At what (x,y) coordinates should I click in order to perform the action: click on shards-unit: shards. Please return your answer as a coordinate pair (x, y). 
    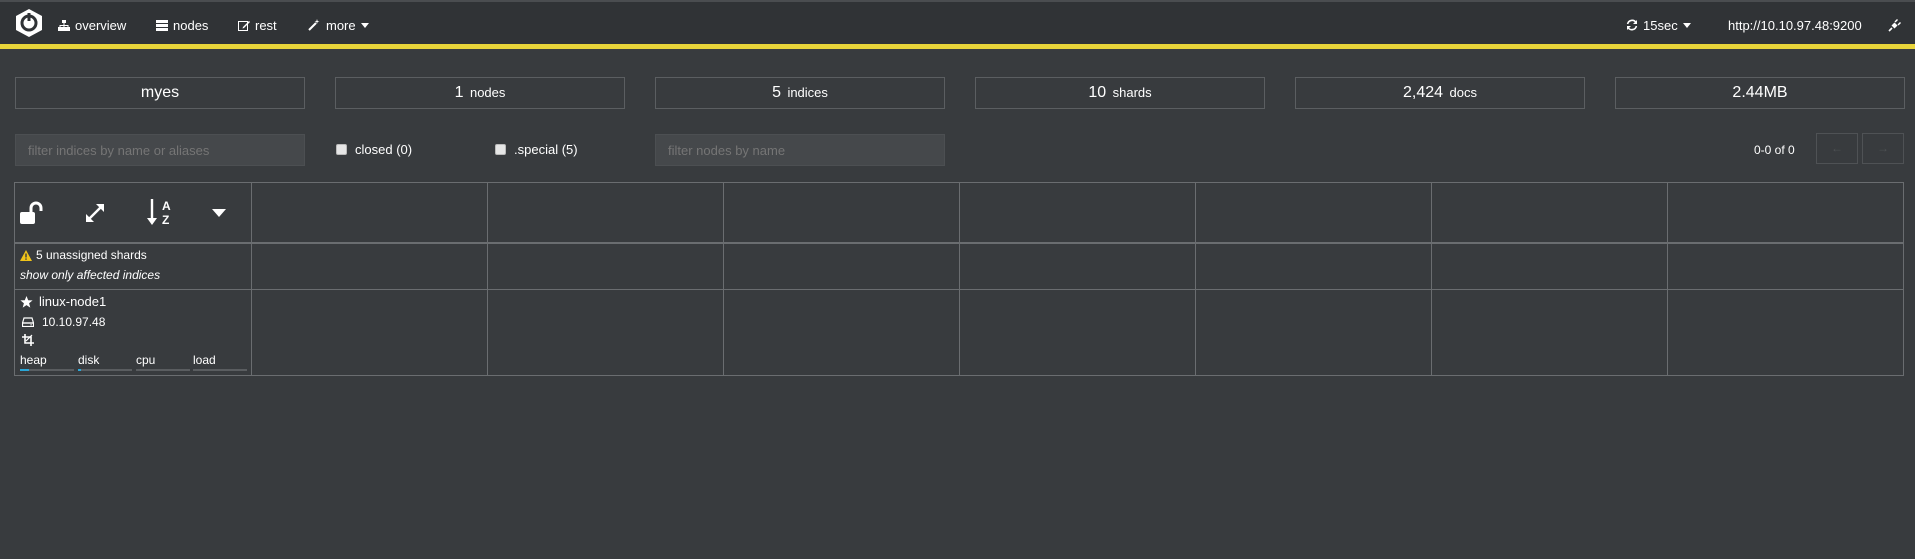
    Looking at the image, I should click on (1132, 92).